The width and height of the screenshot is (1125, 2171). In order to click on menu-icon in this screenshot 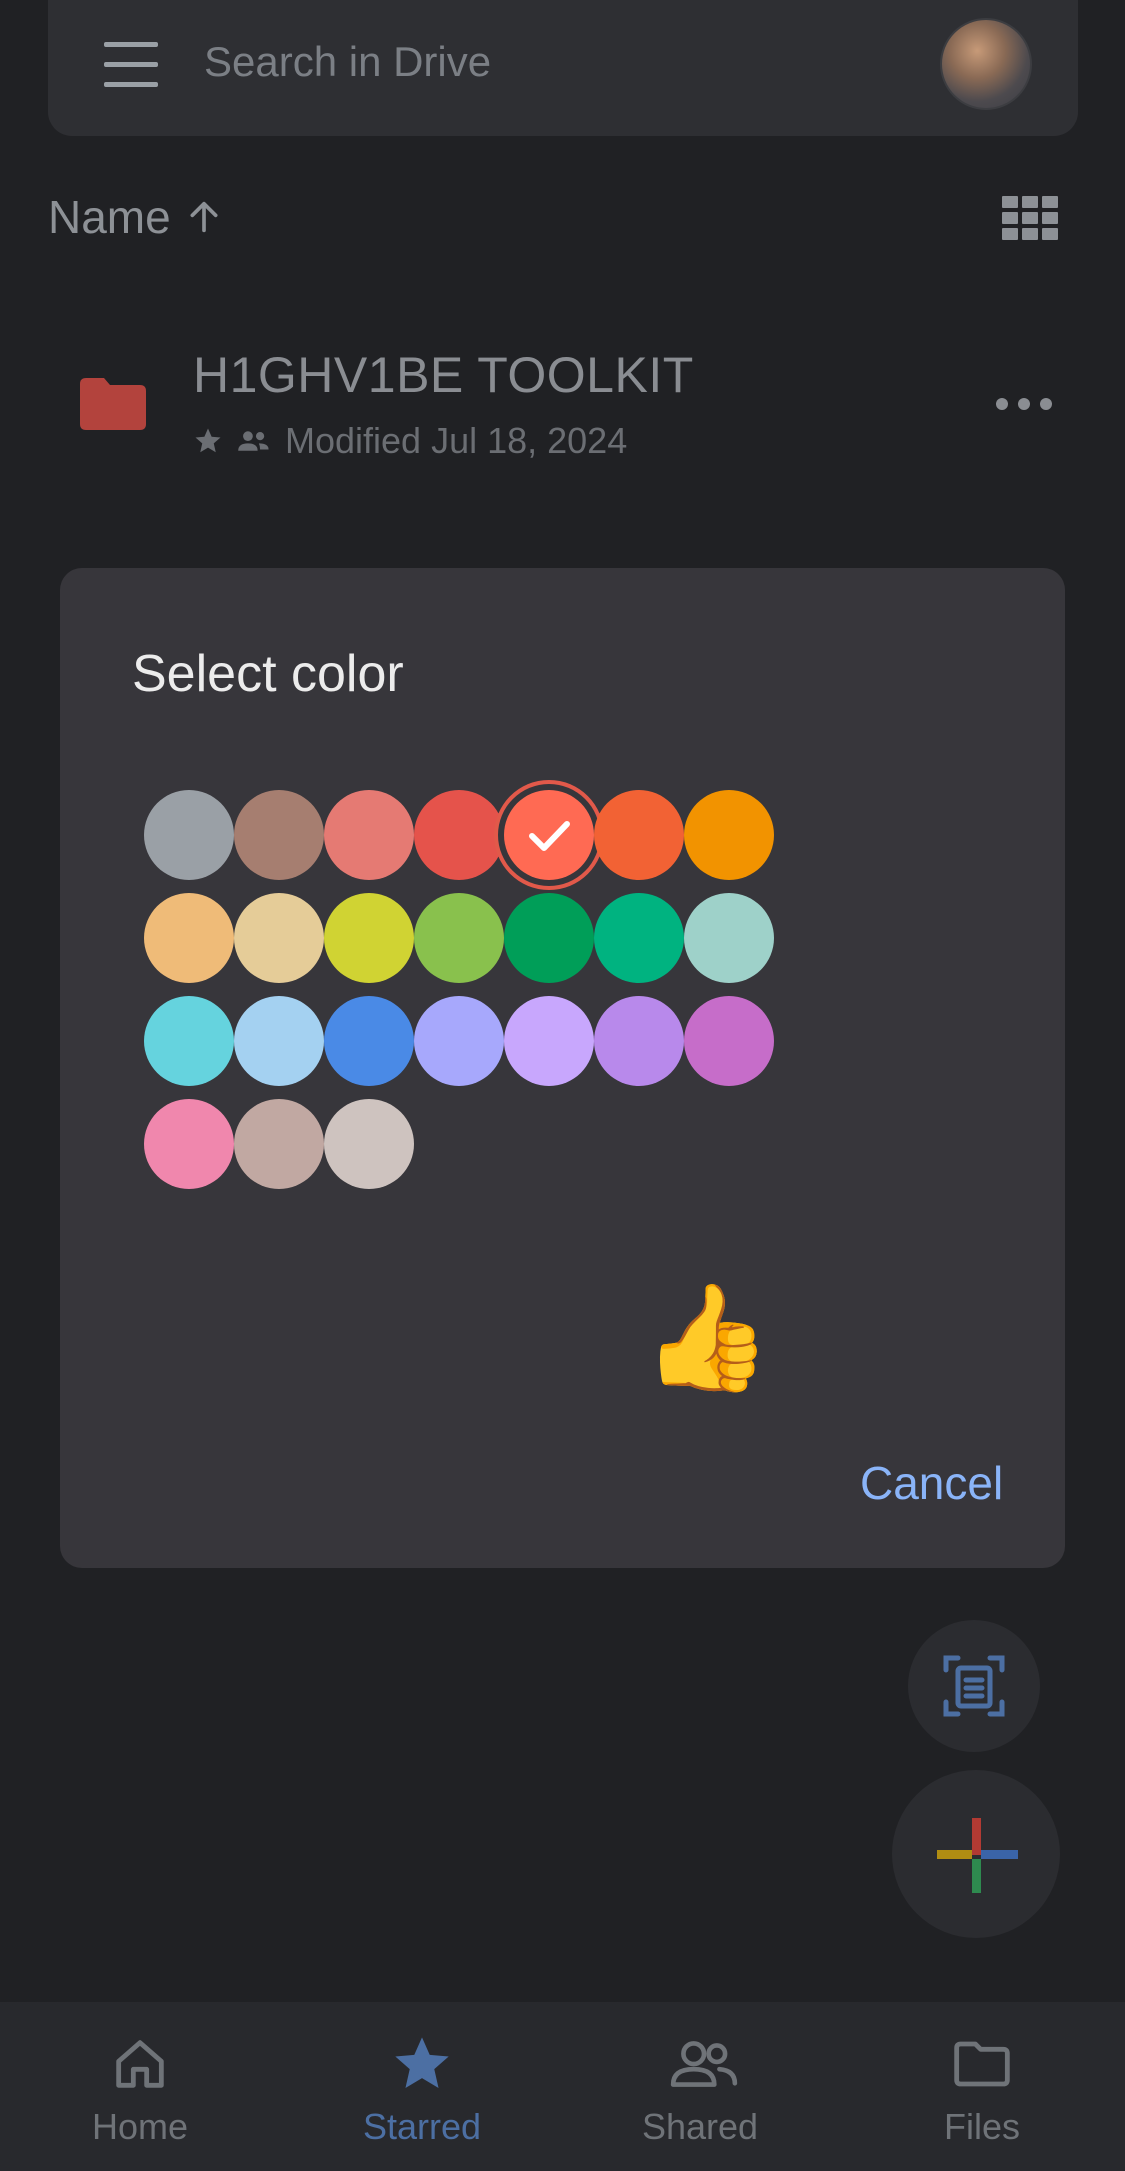, I will do `click(134, 65)`.